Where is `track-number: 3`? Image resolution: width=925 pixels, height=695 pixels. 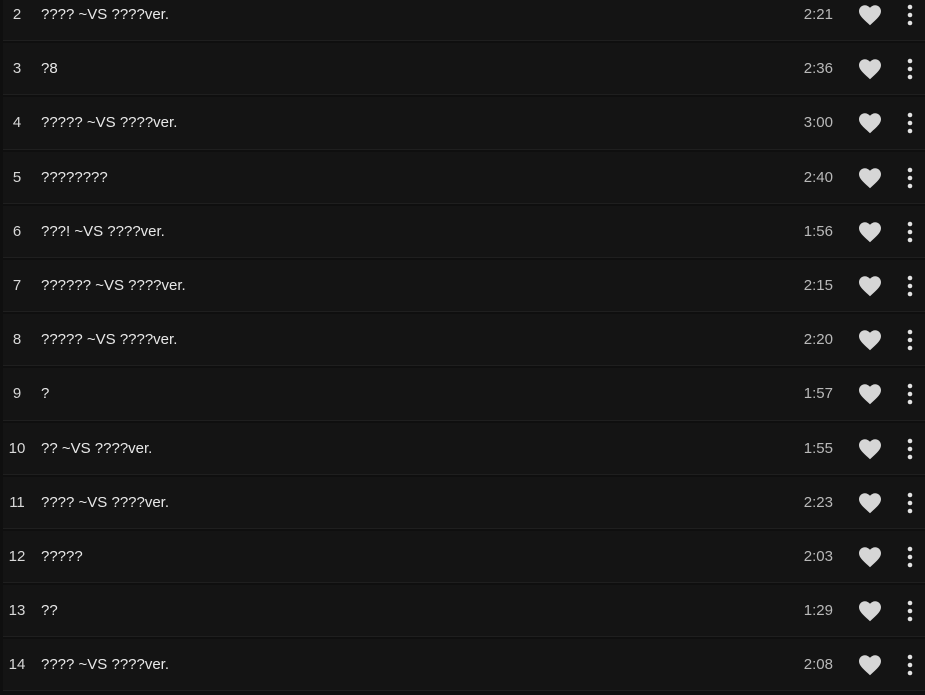
track-number: 3 is located at coordinates (17, 69).